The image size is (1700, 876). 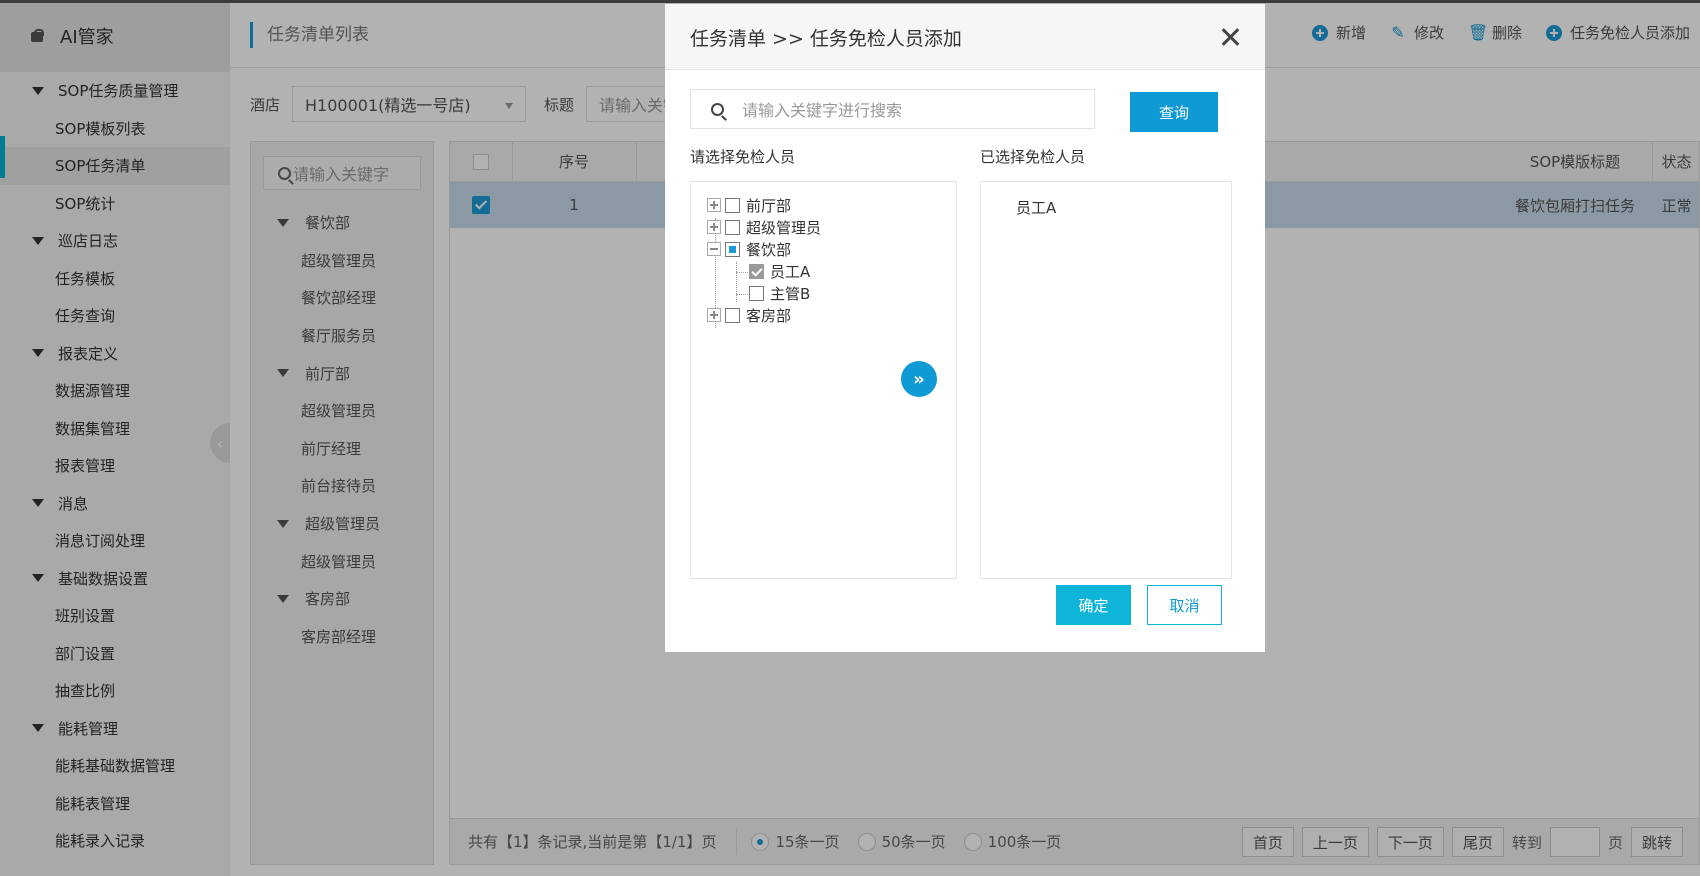 I want to click on staff-search-input: 请输入关键字进行搜索, so click(x=892, y=109).